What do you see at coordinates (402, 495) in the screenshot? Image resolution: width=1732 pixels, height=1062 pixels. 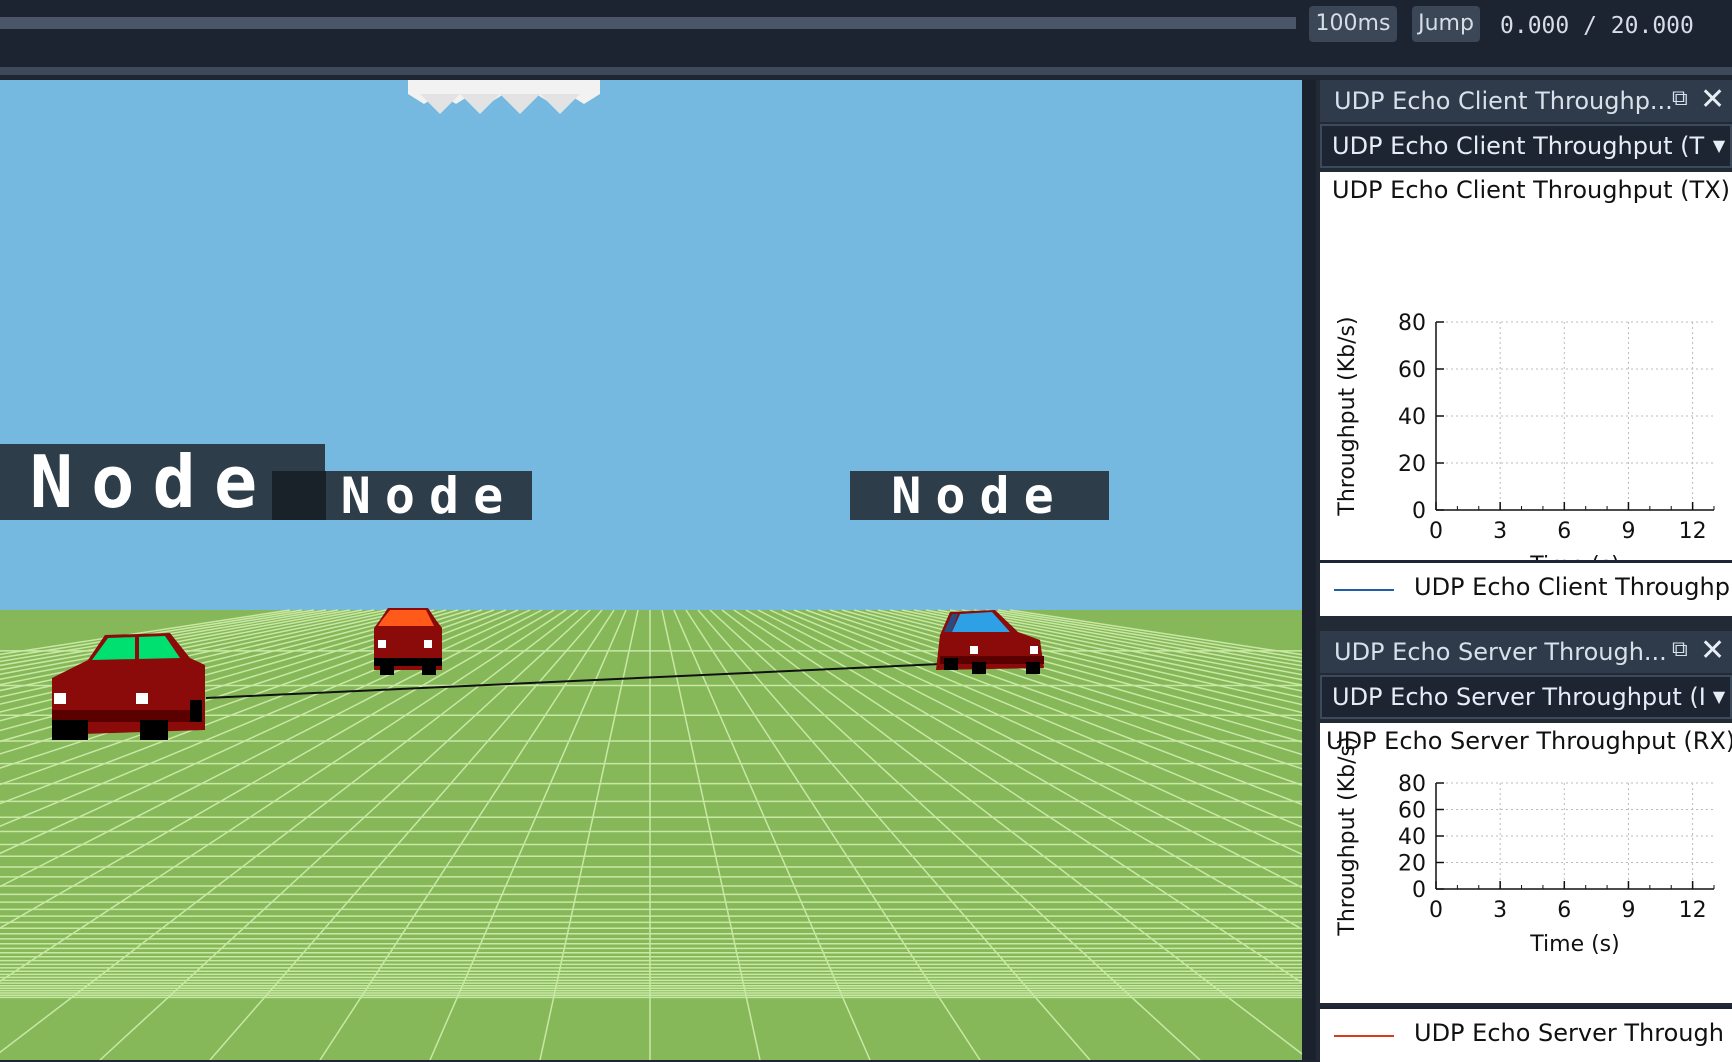 I see `node-label-2: Node` at bounding box center [402, 495].